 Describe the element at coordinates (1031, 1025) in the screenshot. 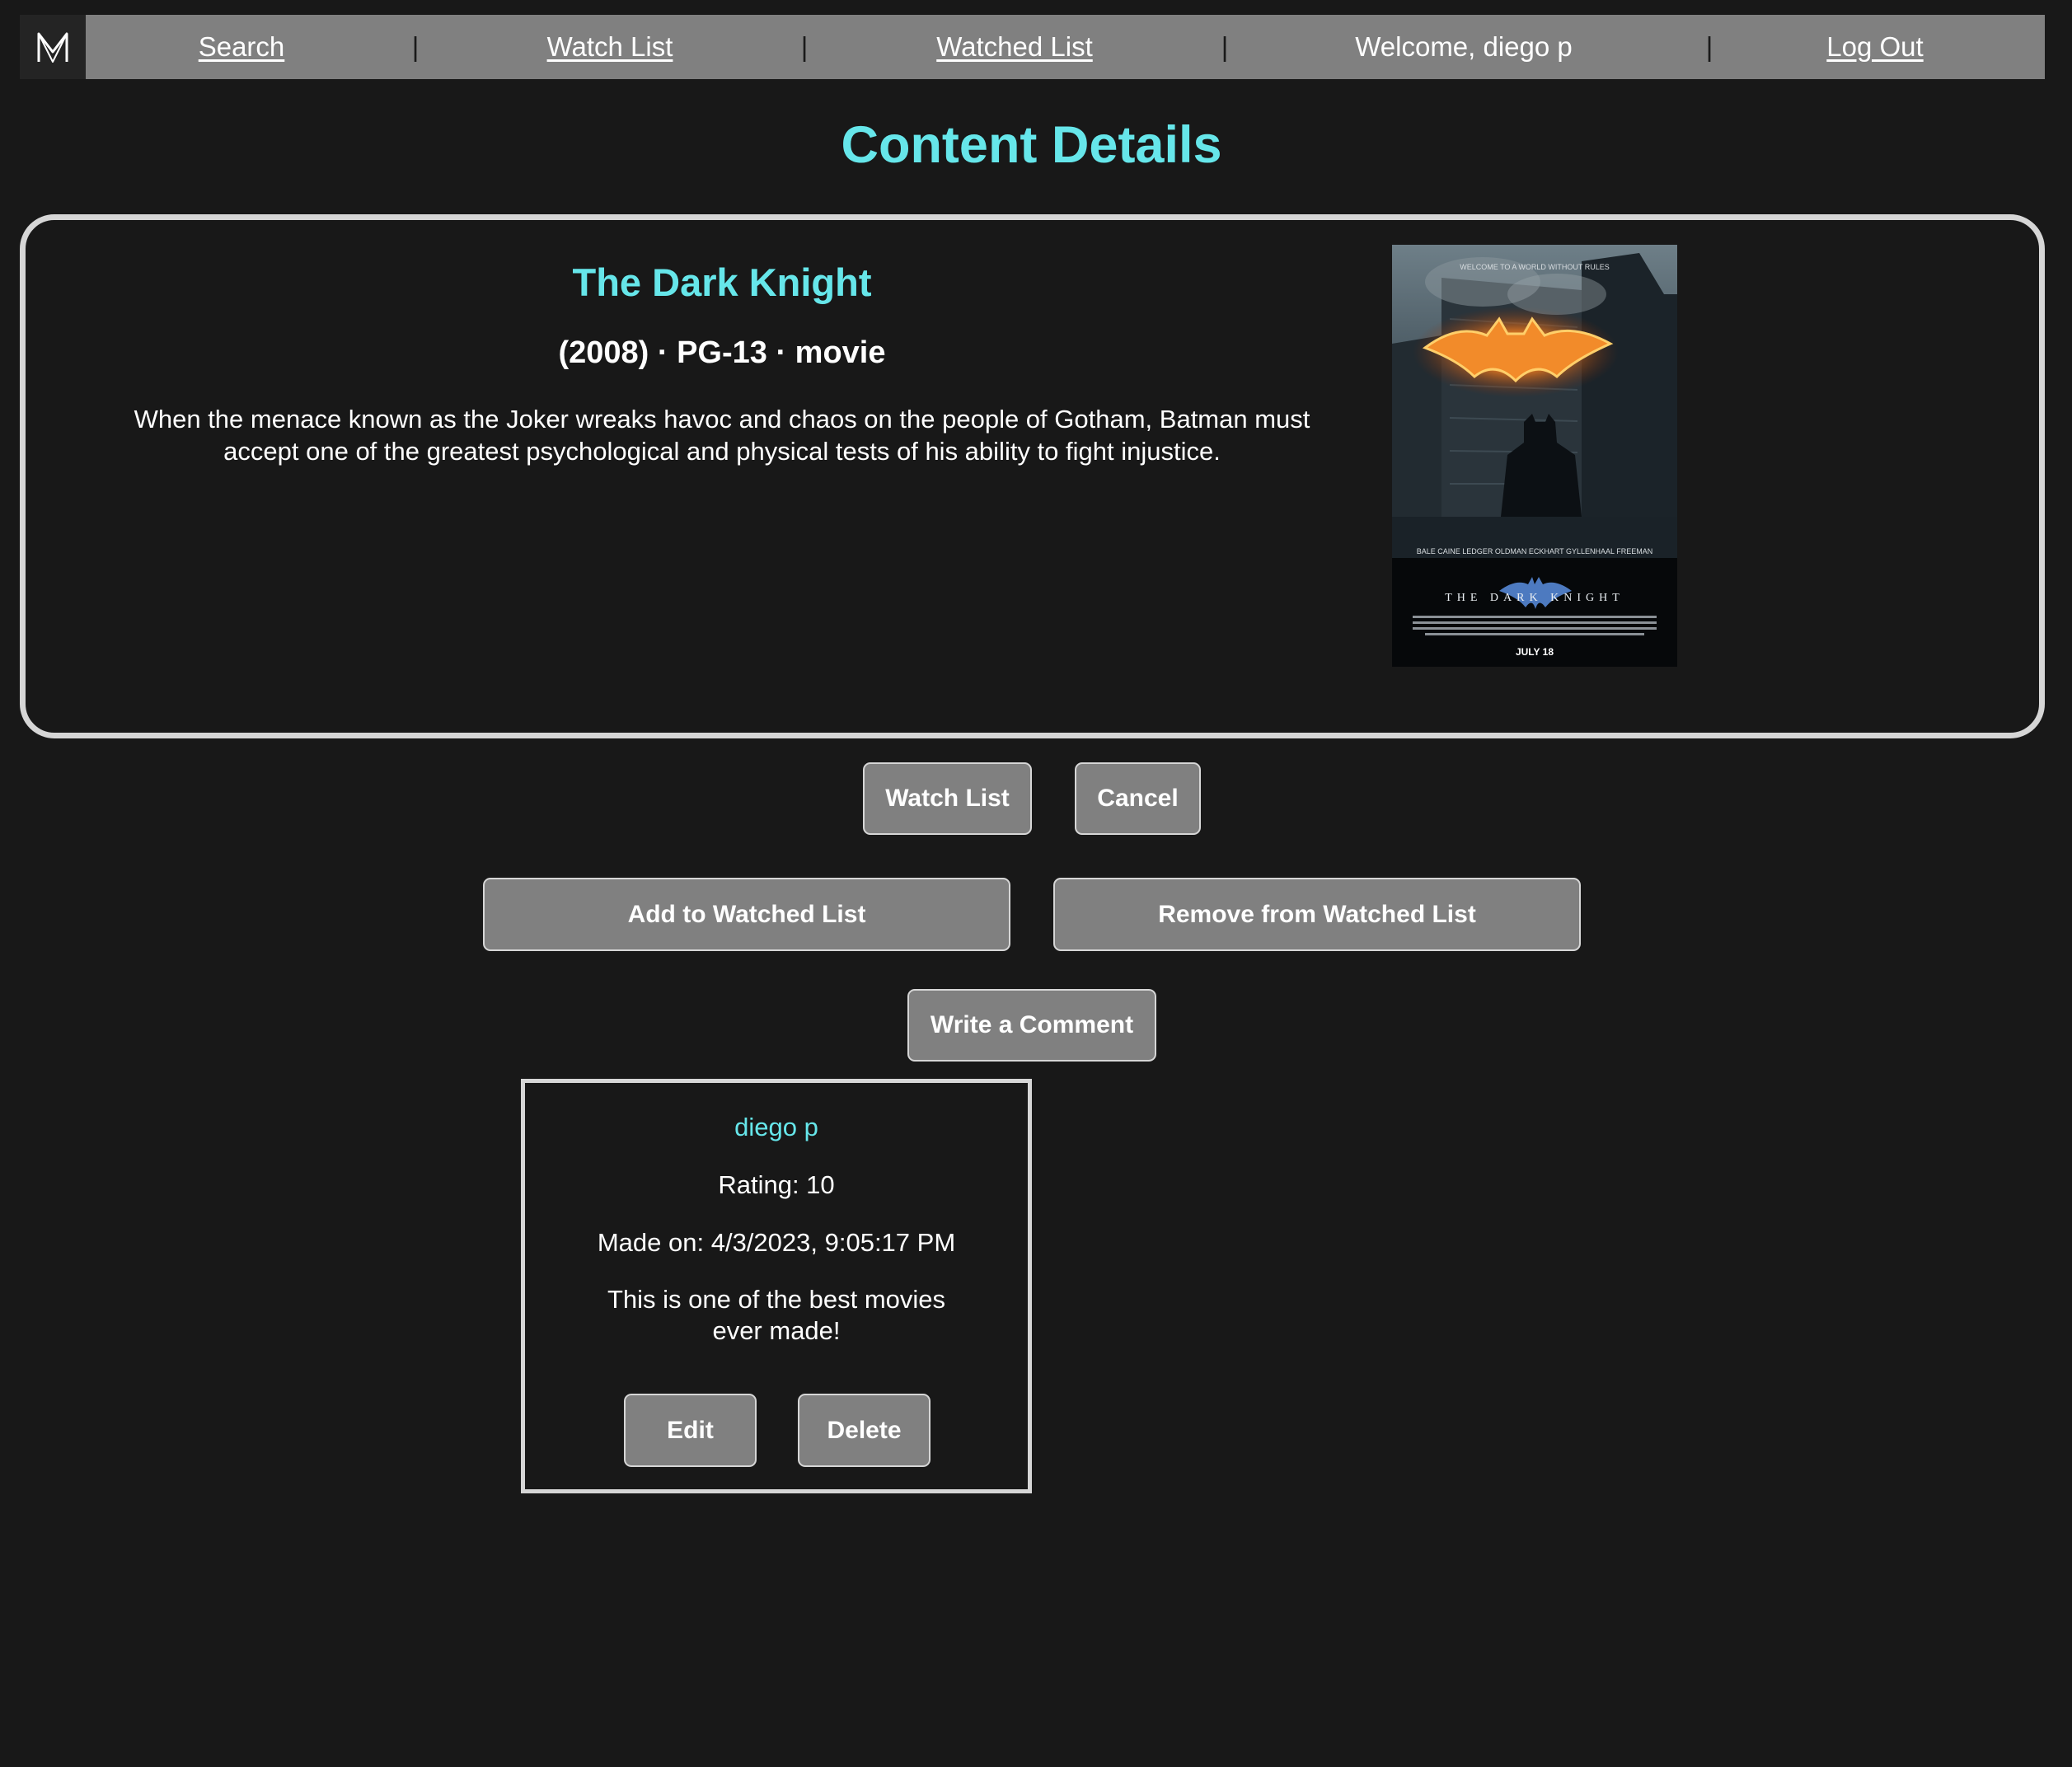

I see `write-comment-button: Write a Comment` at that location.